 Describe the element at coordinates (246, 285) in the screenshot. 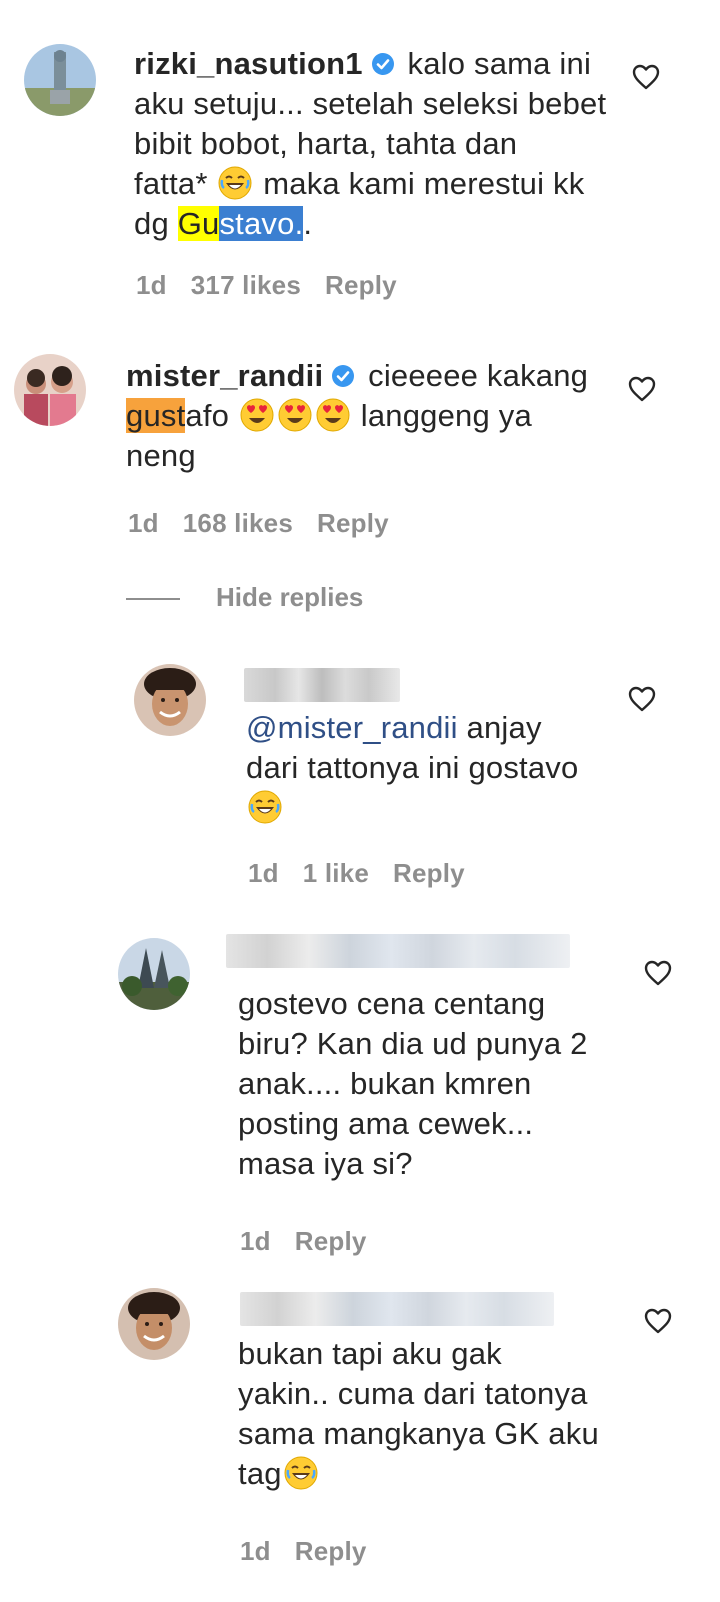

I see `likes-count: 317 likes` at that location.